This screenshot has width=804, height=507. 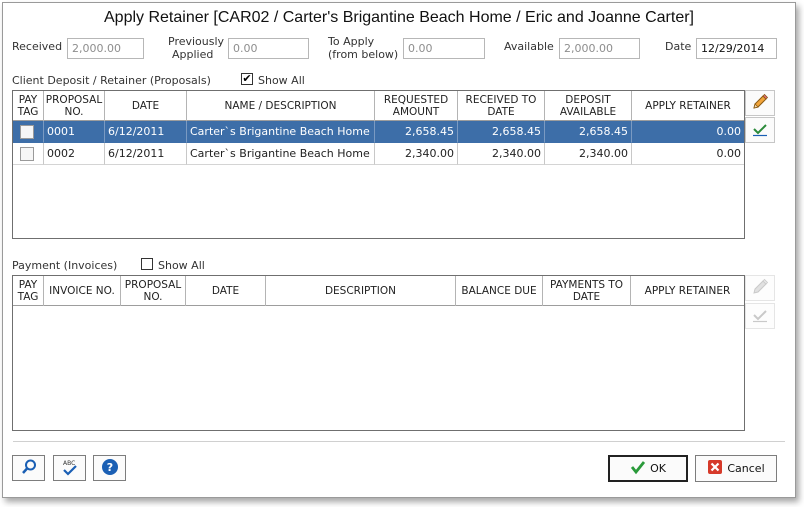 I want to click on header-text: BALANCE DUE, so click(x=499, y=291).